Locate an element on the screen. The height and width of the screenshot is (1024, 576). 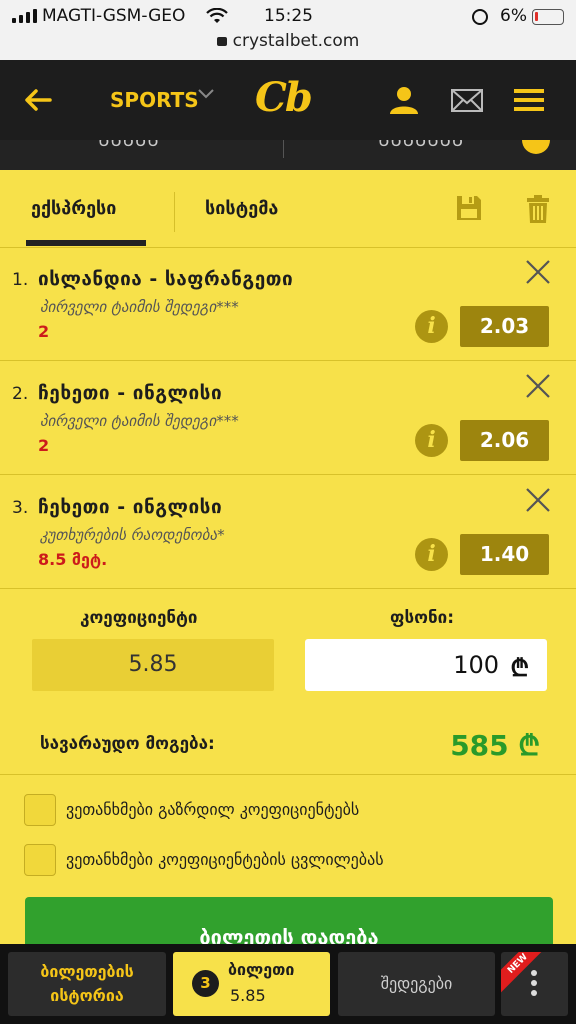
bet-match: ისლანდია - საფრანგეთი is located at coordinates (166, 279).